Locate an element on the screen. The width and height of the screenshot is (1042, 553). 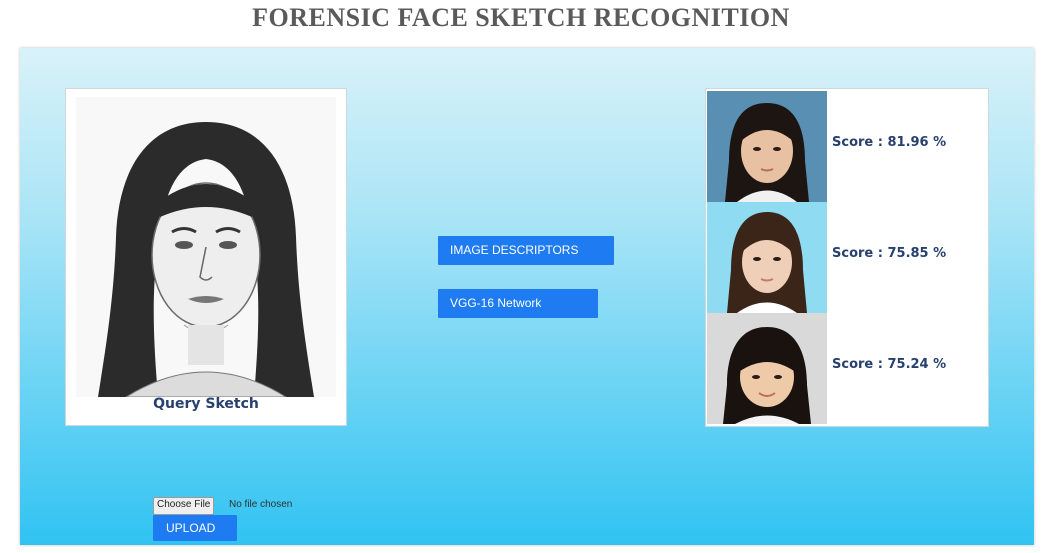
query-sketch-image is located at coordinates (206, 247).